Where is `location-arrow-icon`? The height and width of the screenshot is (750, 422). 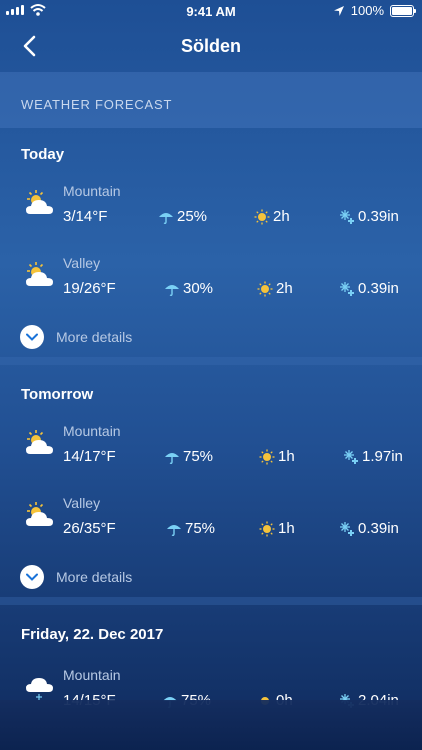 location-arrow-icon is located at coordinates (338, 10).